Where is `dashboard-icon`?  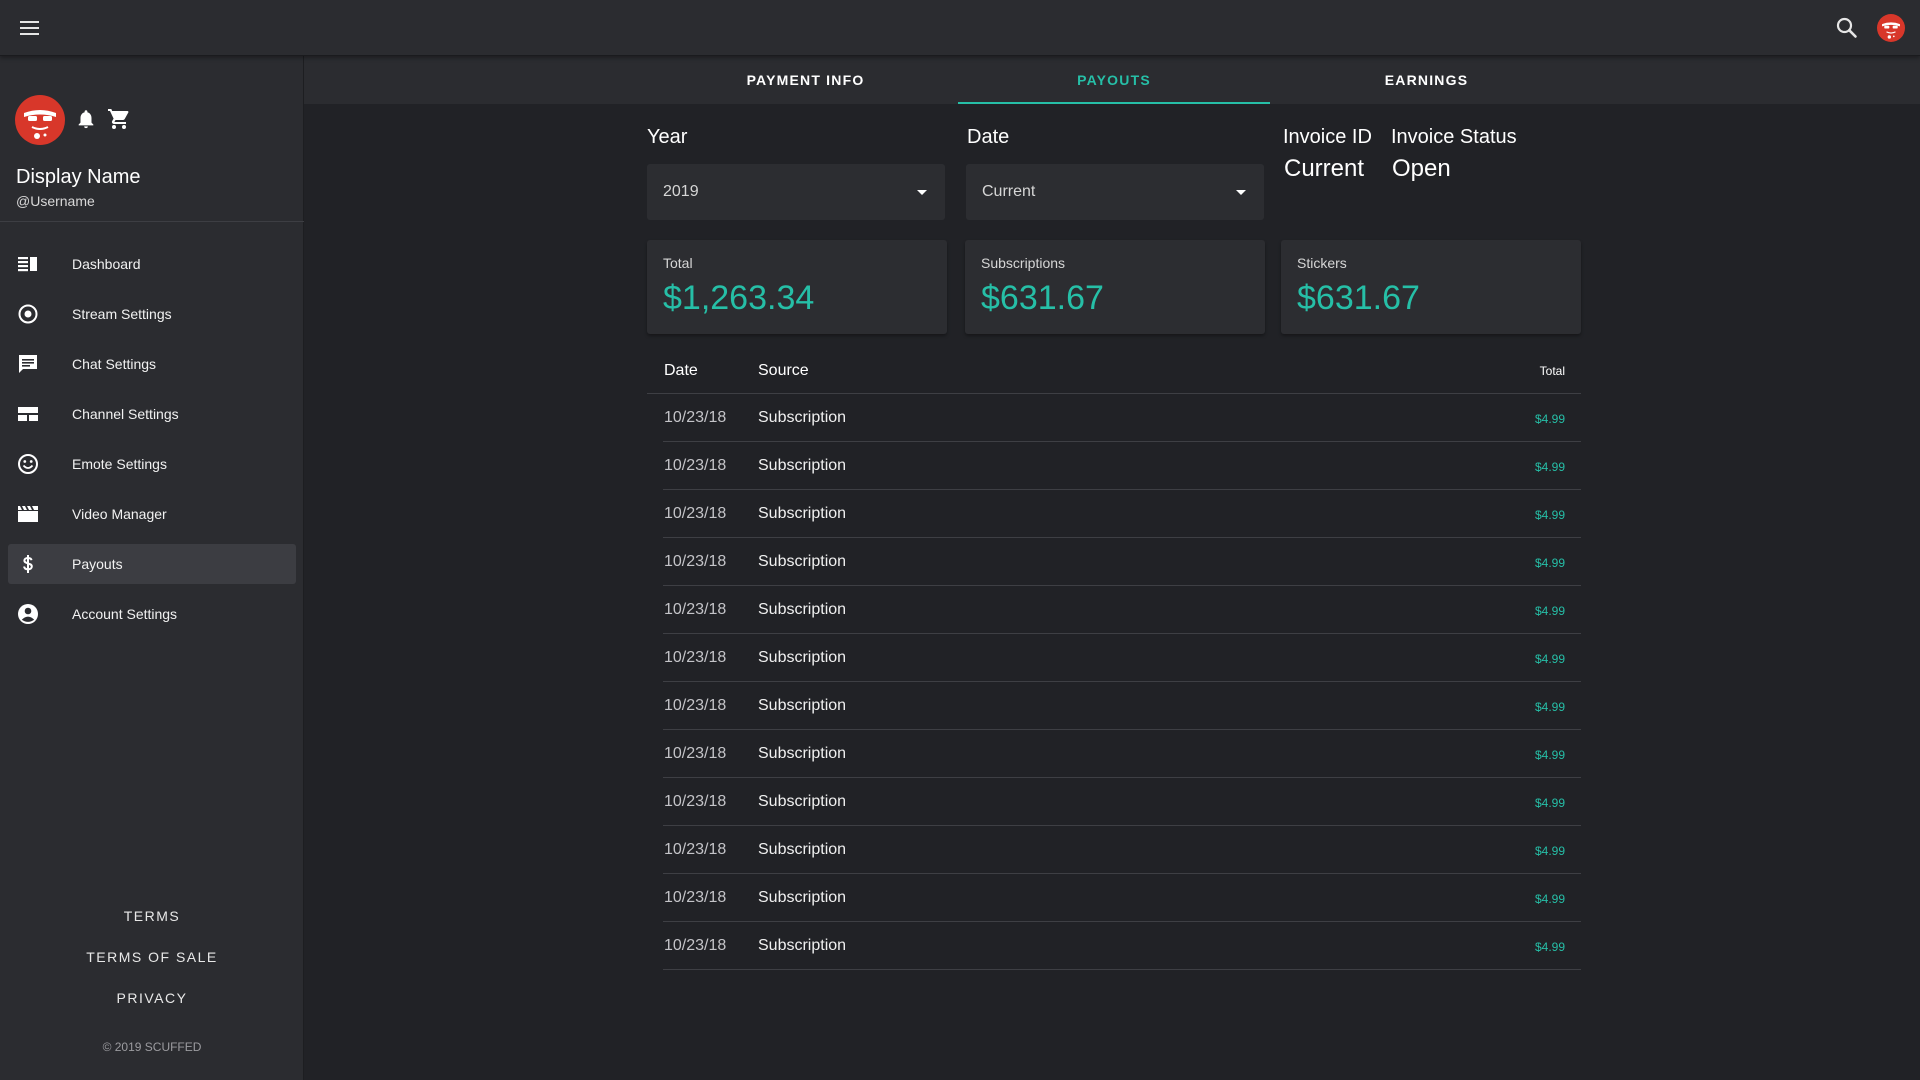 dashboard-icon is located at coordinates (27, 264).